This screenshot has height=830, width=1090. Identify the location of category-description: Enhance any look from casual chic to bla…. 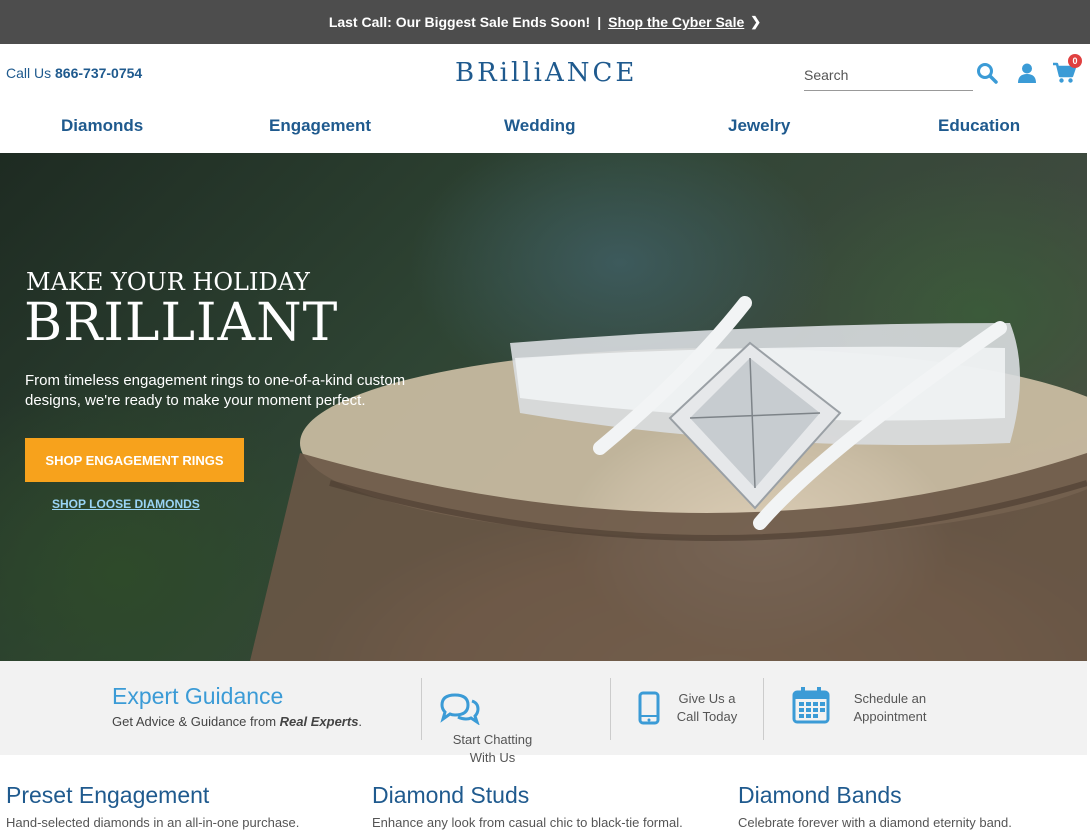
(527, 822).